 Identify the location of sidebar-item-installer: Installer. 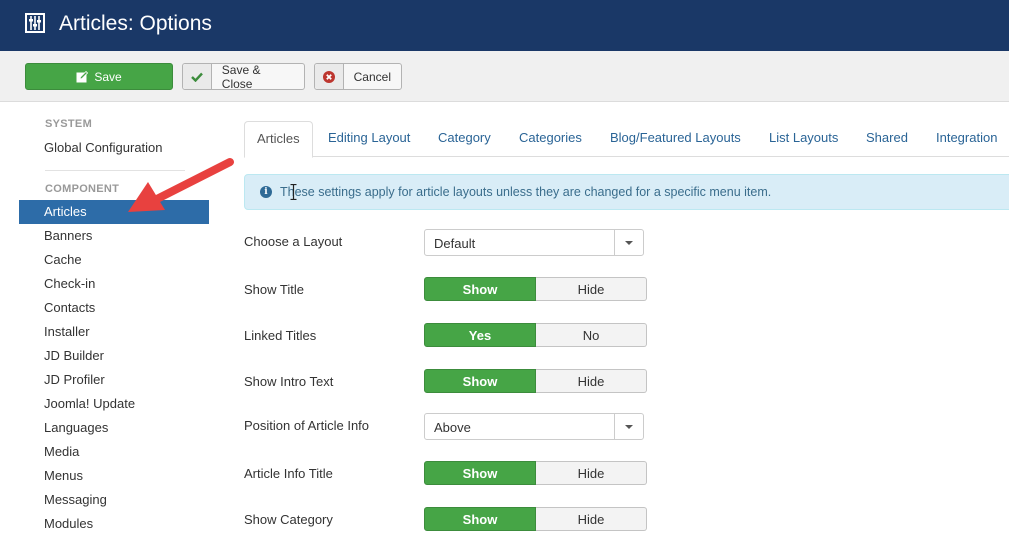
(114, 332).